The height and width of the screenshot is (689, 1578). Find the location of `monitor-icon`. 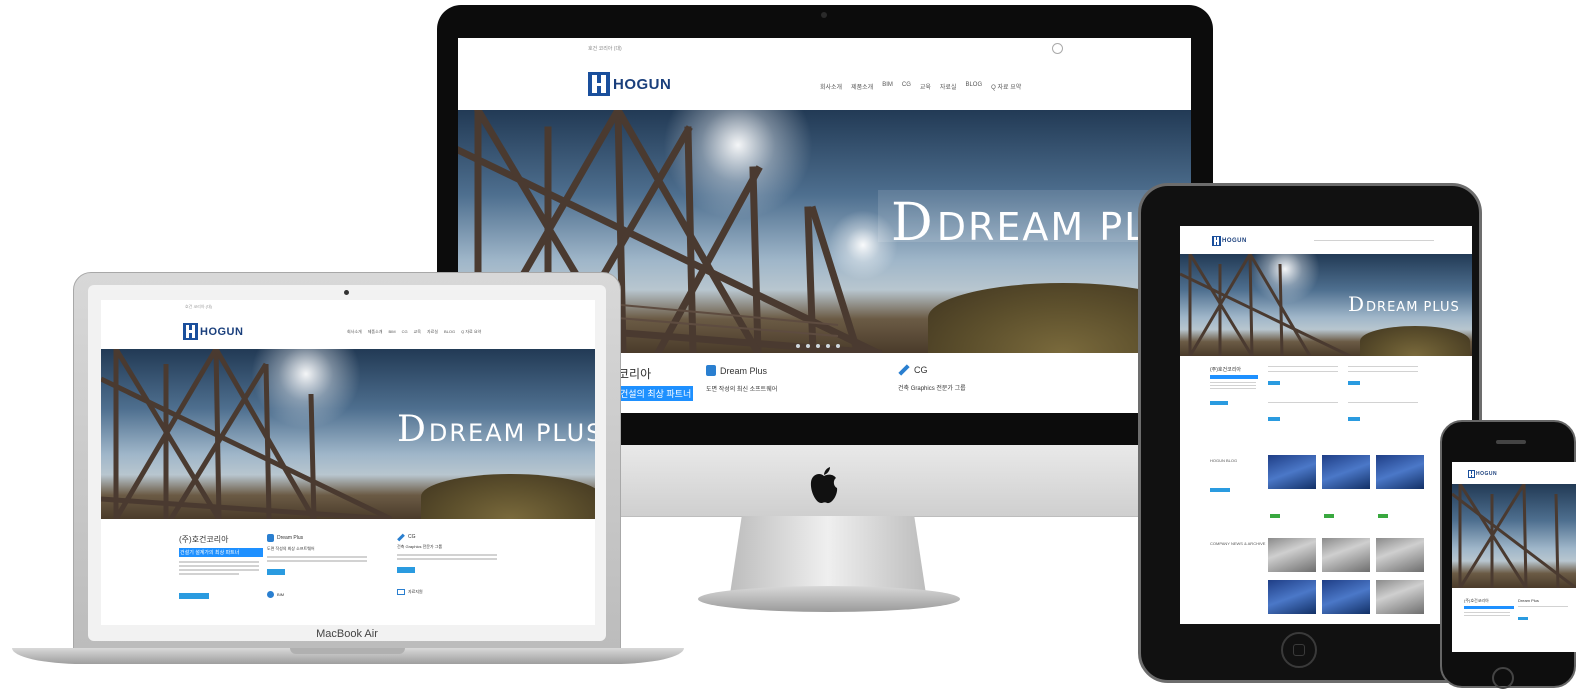

monitor-icon is located at coordinates (401, 592).